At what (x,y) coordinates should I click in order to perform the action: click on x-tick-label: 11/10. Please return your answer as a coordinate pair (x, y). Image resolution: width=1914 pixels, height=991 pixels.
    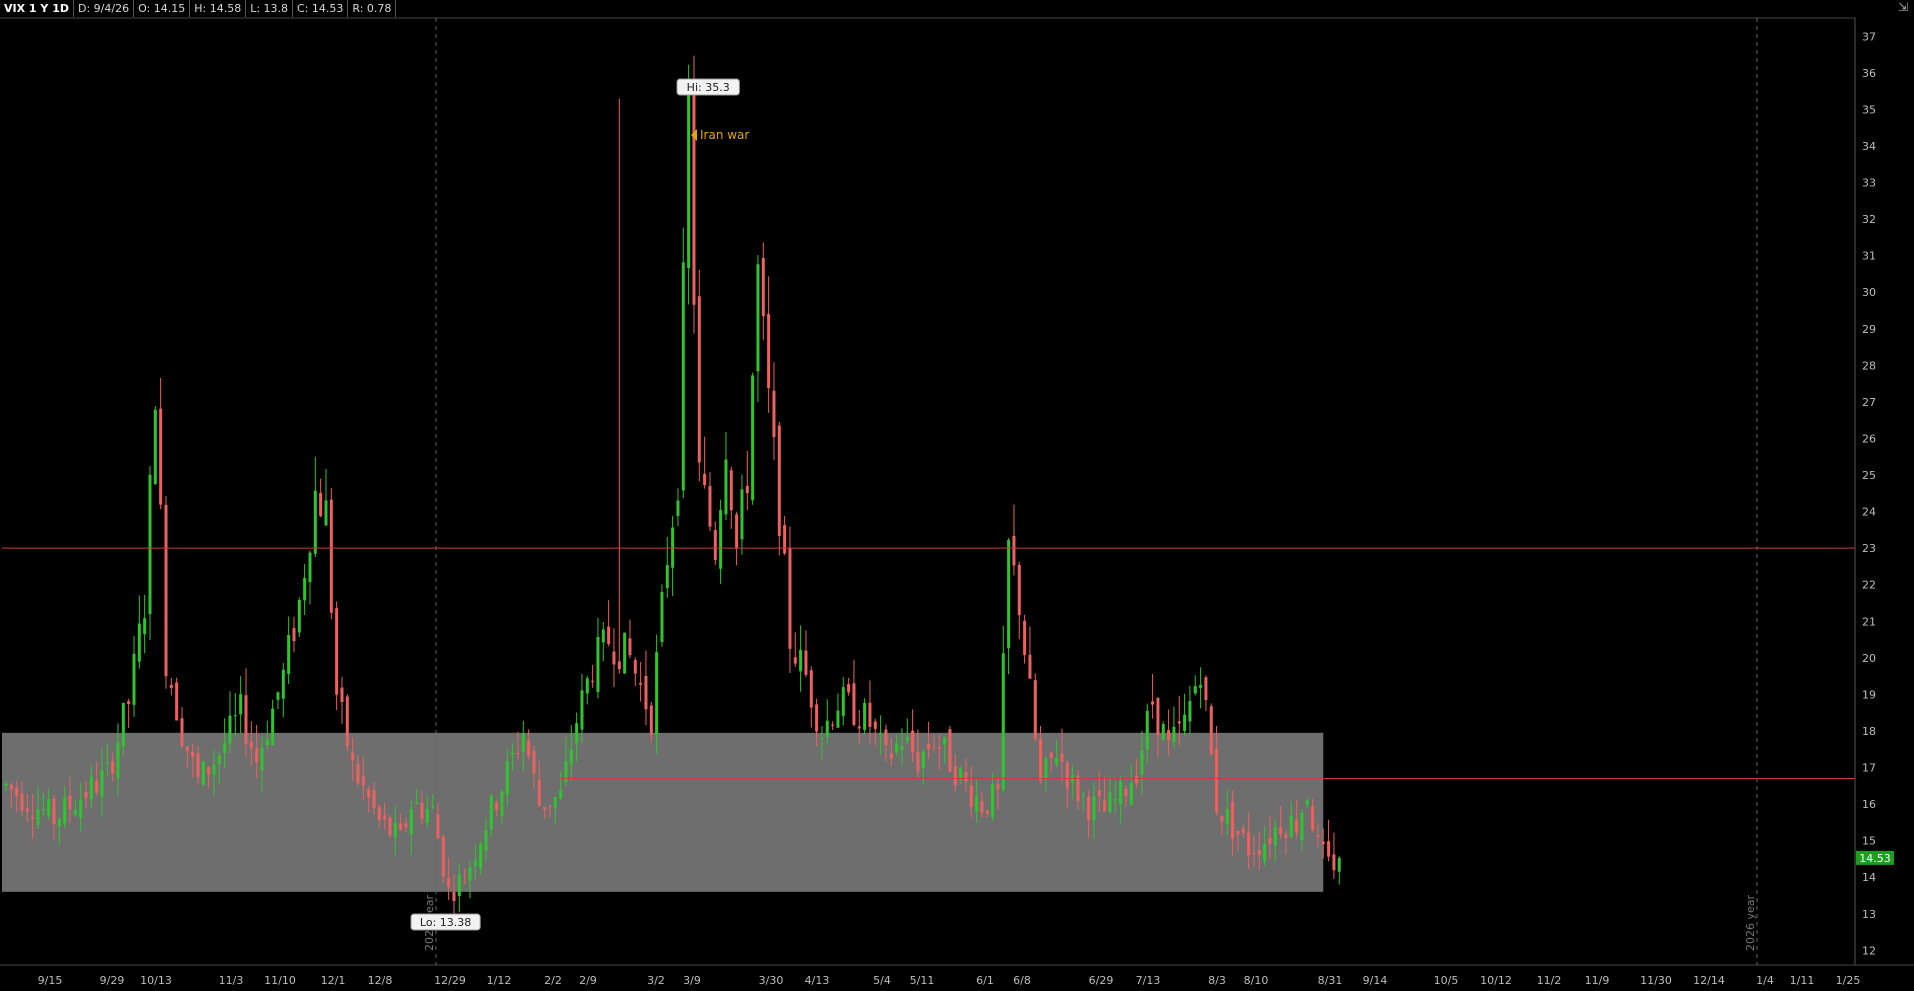
    Looking at the image, I should click on (280, 980).